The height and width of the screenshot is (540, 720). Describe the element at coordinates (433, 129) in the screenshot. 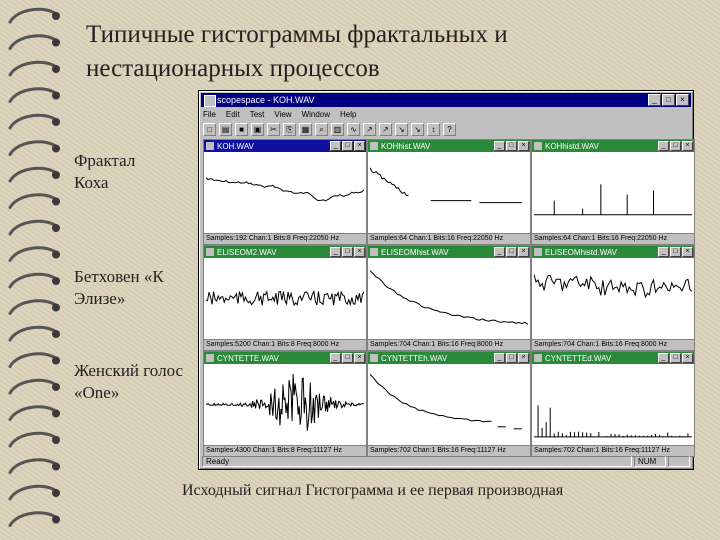

I see `tool-icon: ↕` at that location.